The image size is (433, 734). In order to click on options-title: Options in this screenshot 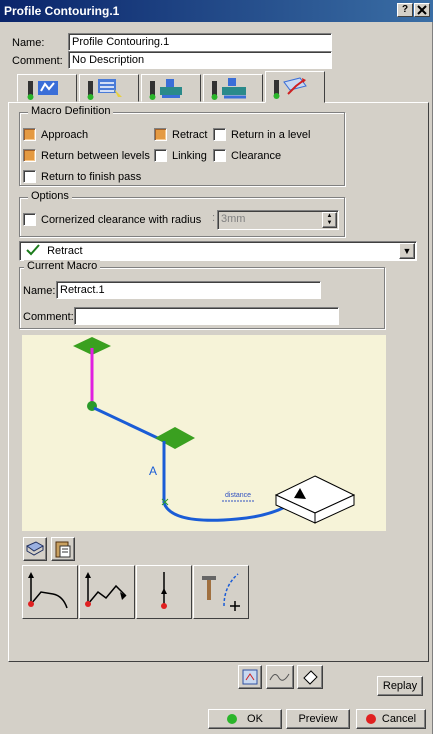, I will do `click(50, 196)`.